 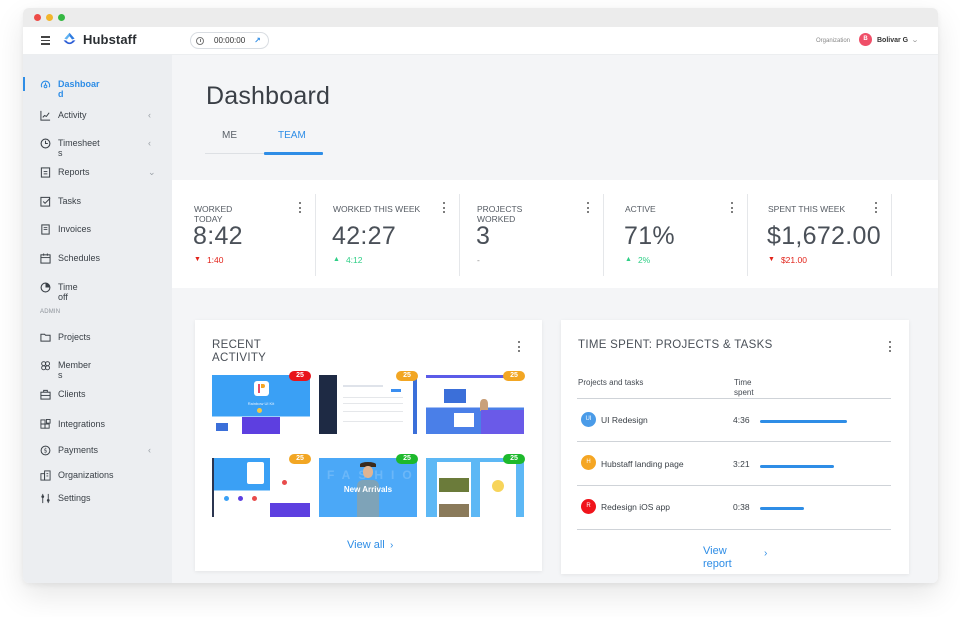 I want to click on folder-icon, so click(x=45, y=337).